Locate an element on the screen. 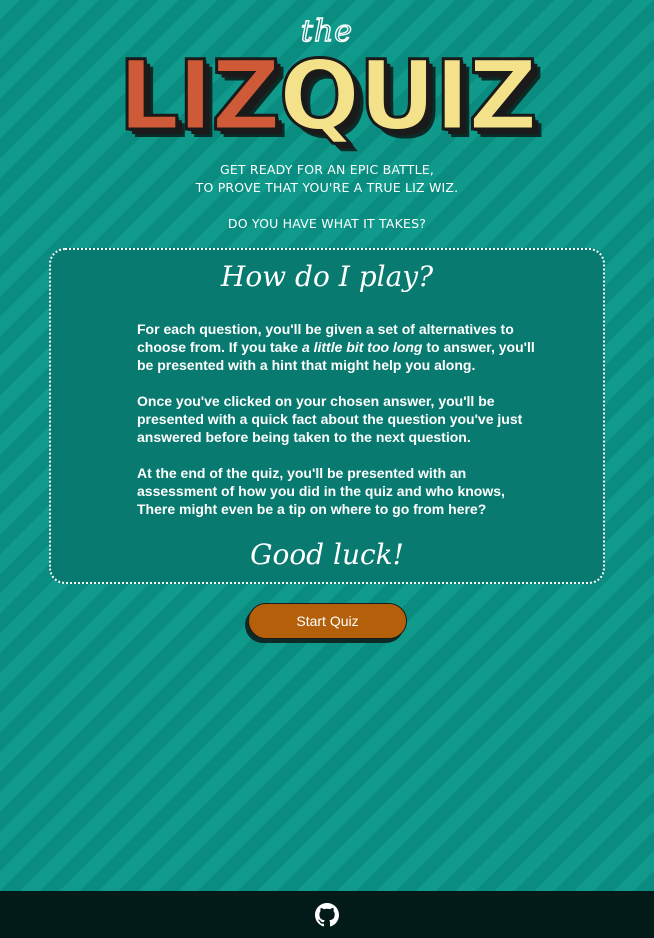  start-quiz-button: Start Quiz is located at coordinates (327, 621).